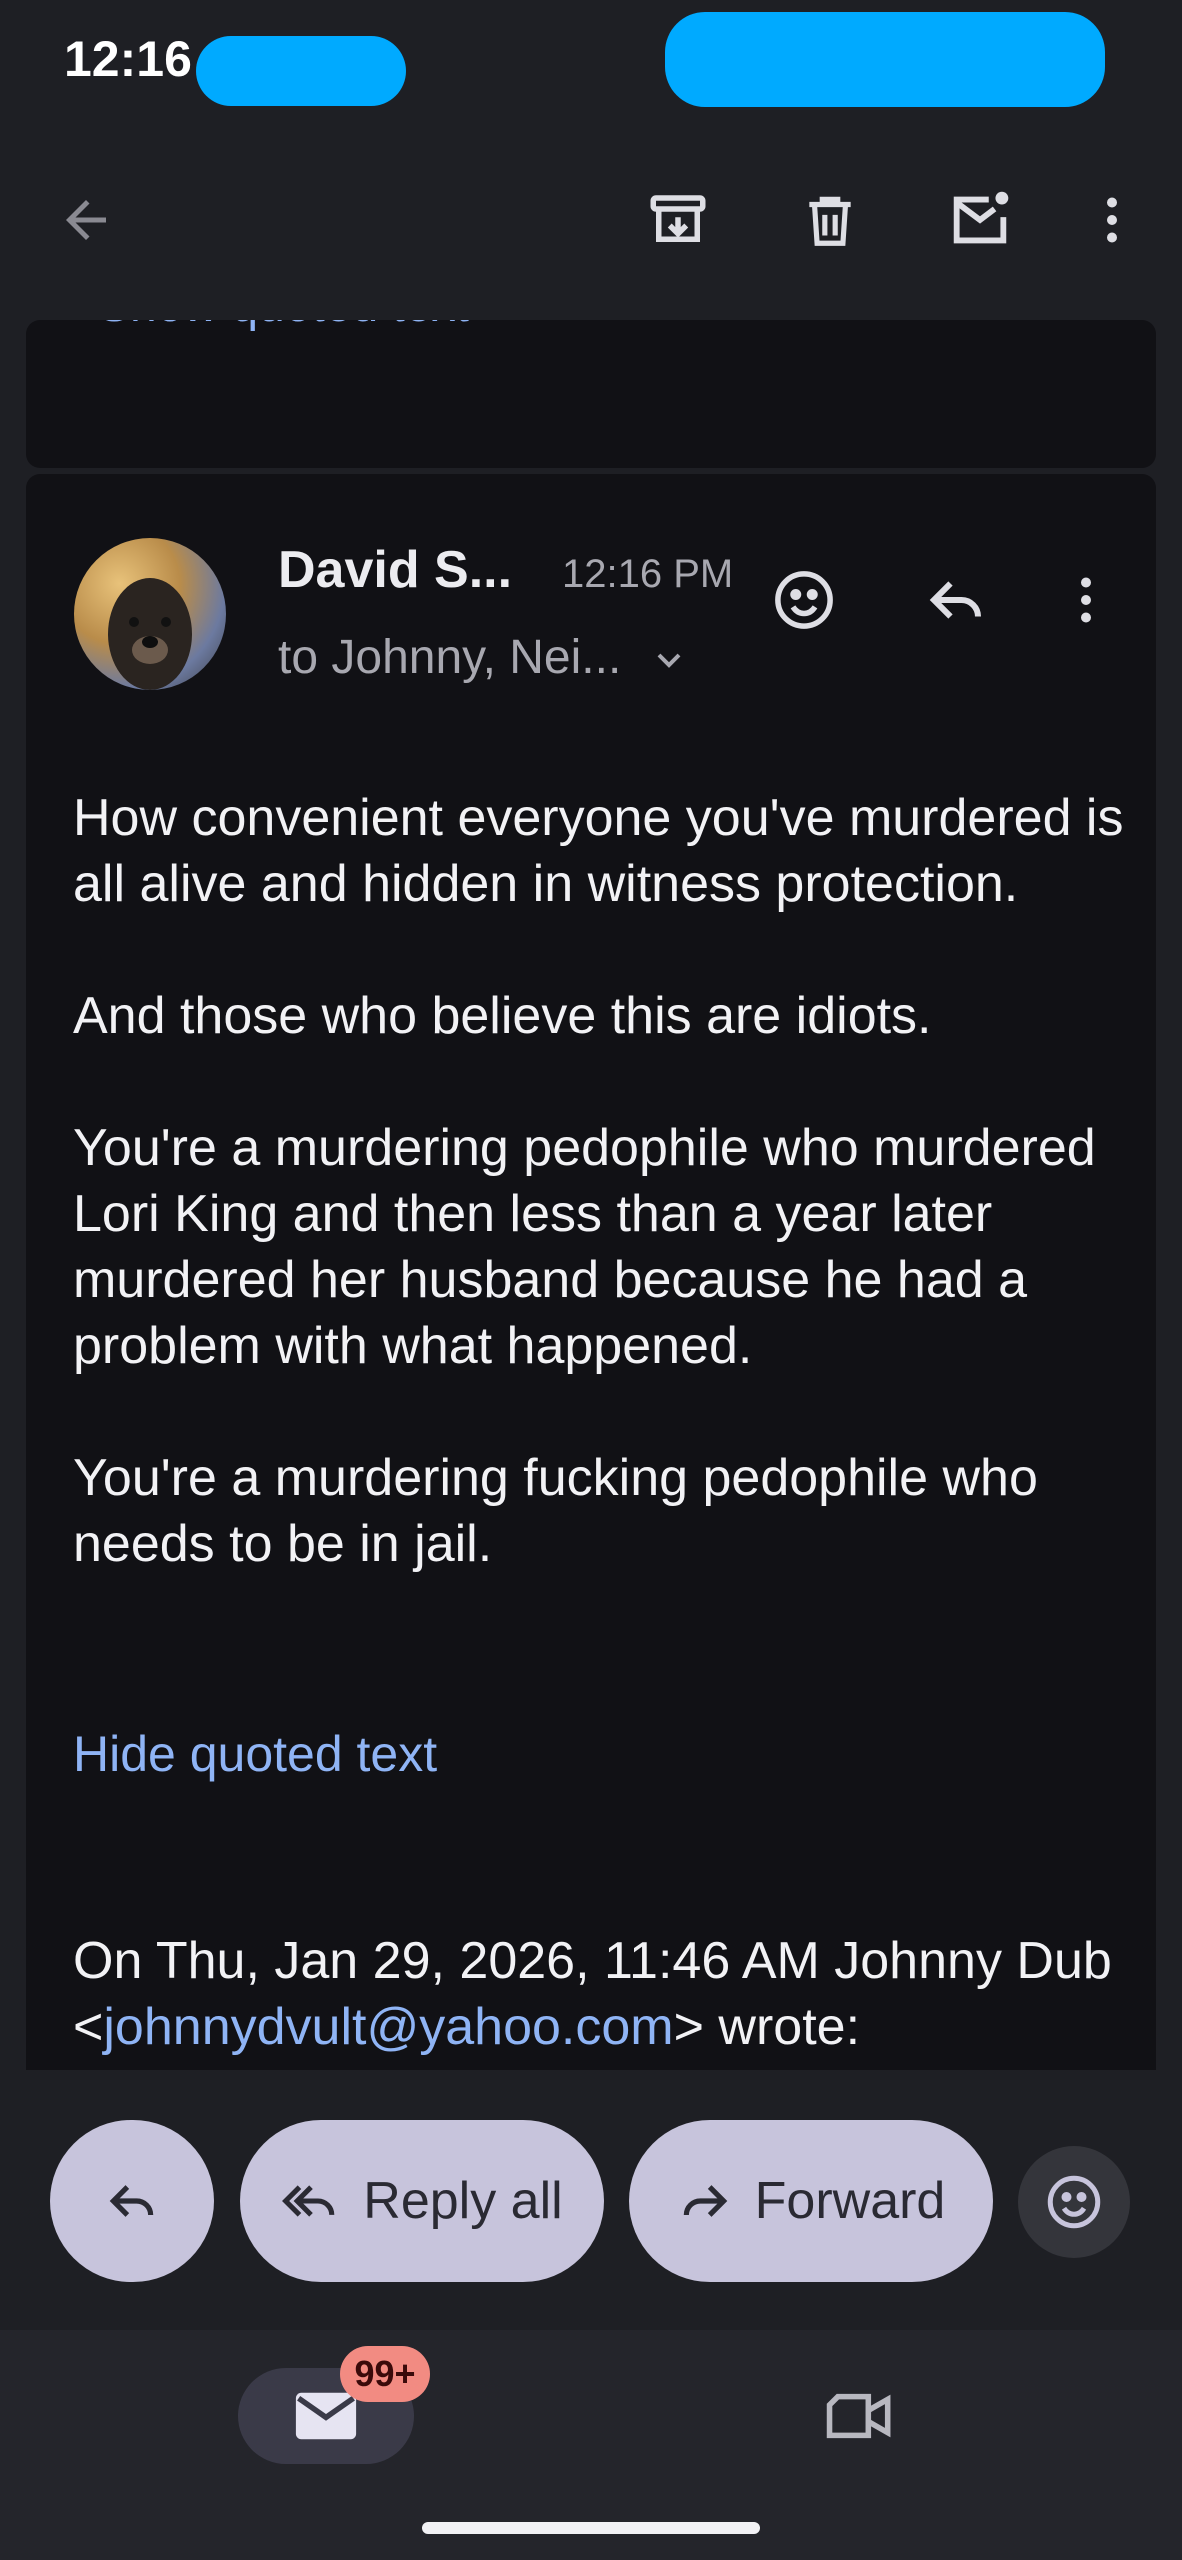 The width and height of the screenshot is (1182, 2560). I want to click on email-link: johnnydvult@yahoo.com, so click(388, 2027).